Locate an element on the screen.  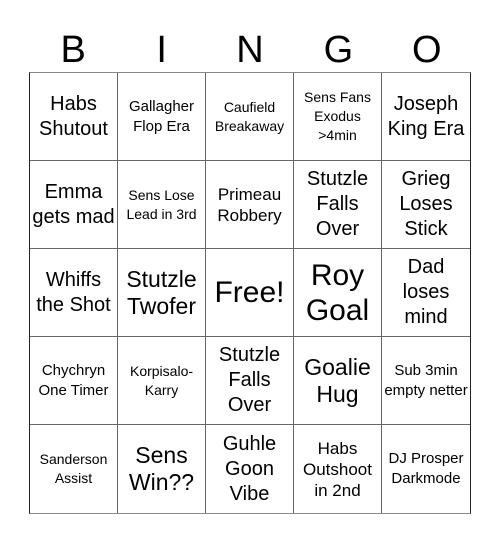
bingo-cell-label: Sub 3min empty netter is located at coordinates (426, 380).